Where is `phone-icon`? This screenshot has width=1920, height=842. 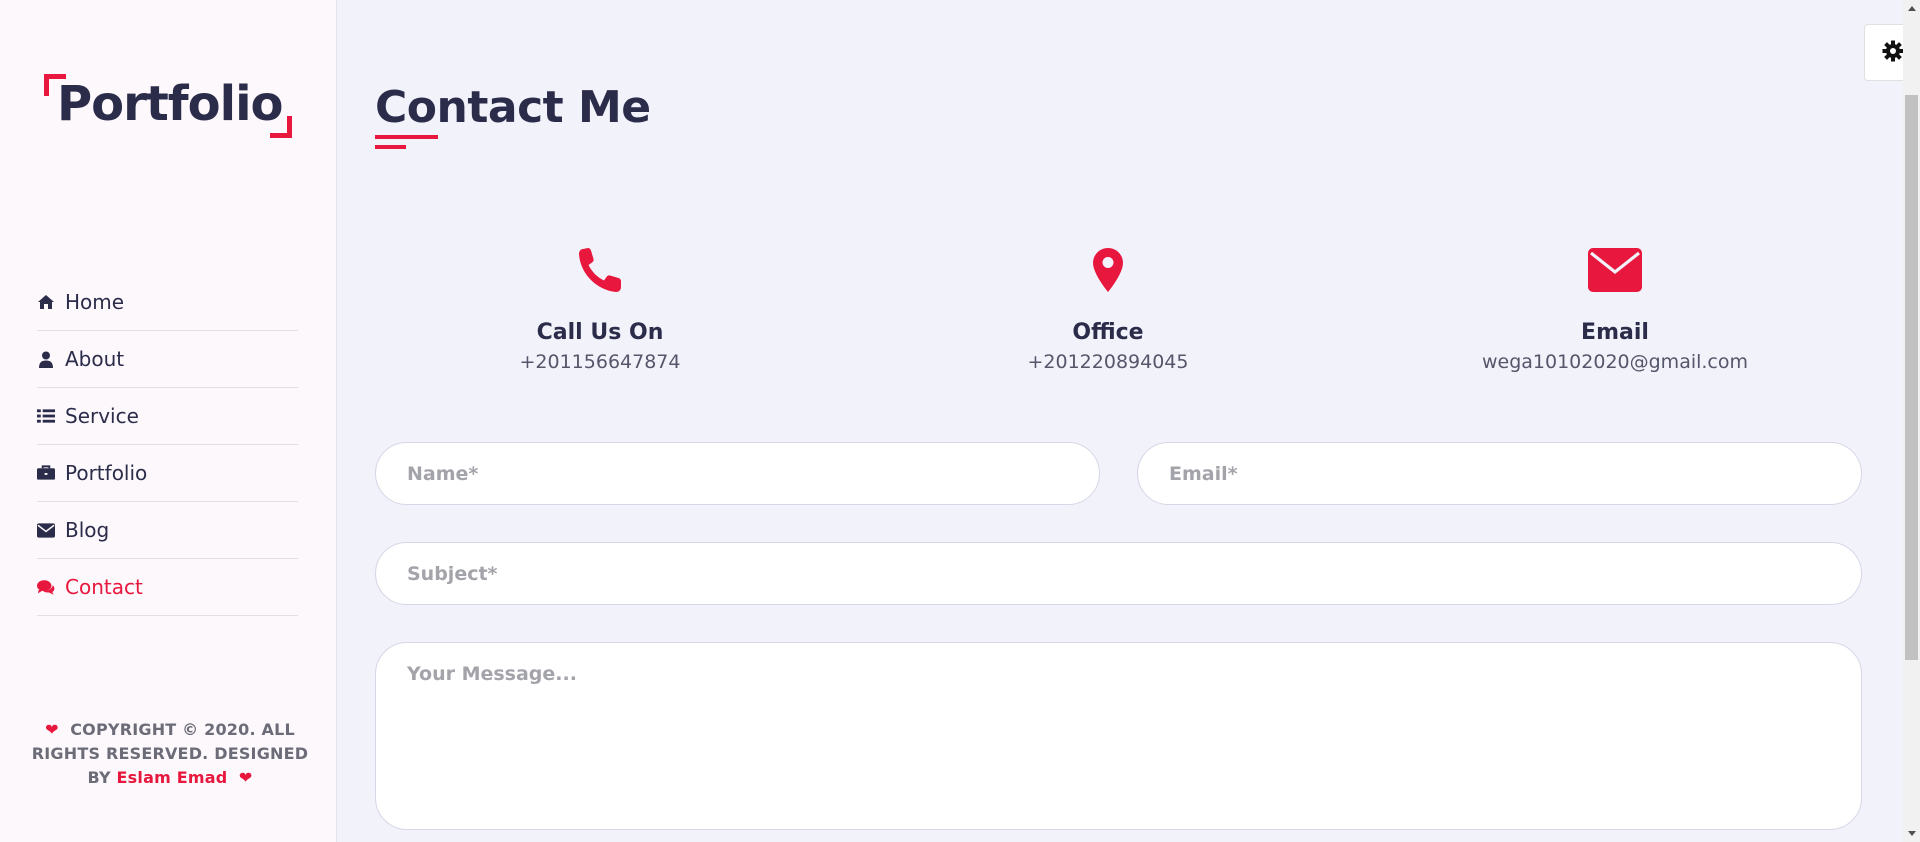
phone-icon is located at coordinates (600, 270).